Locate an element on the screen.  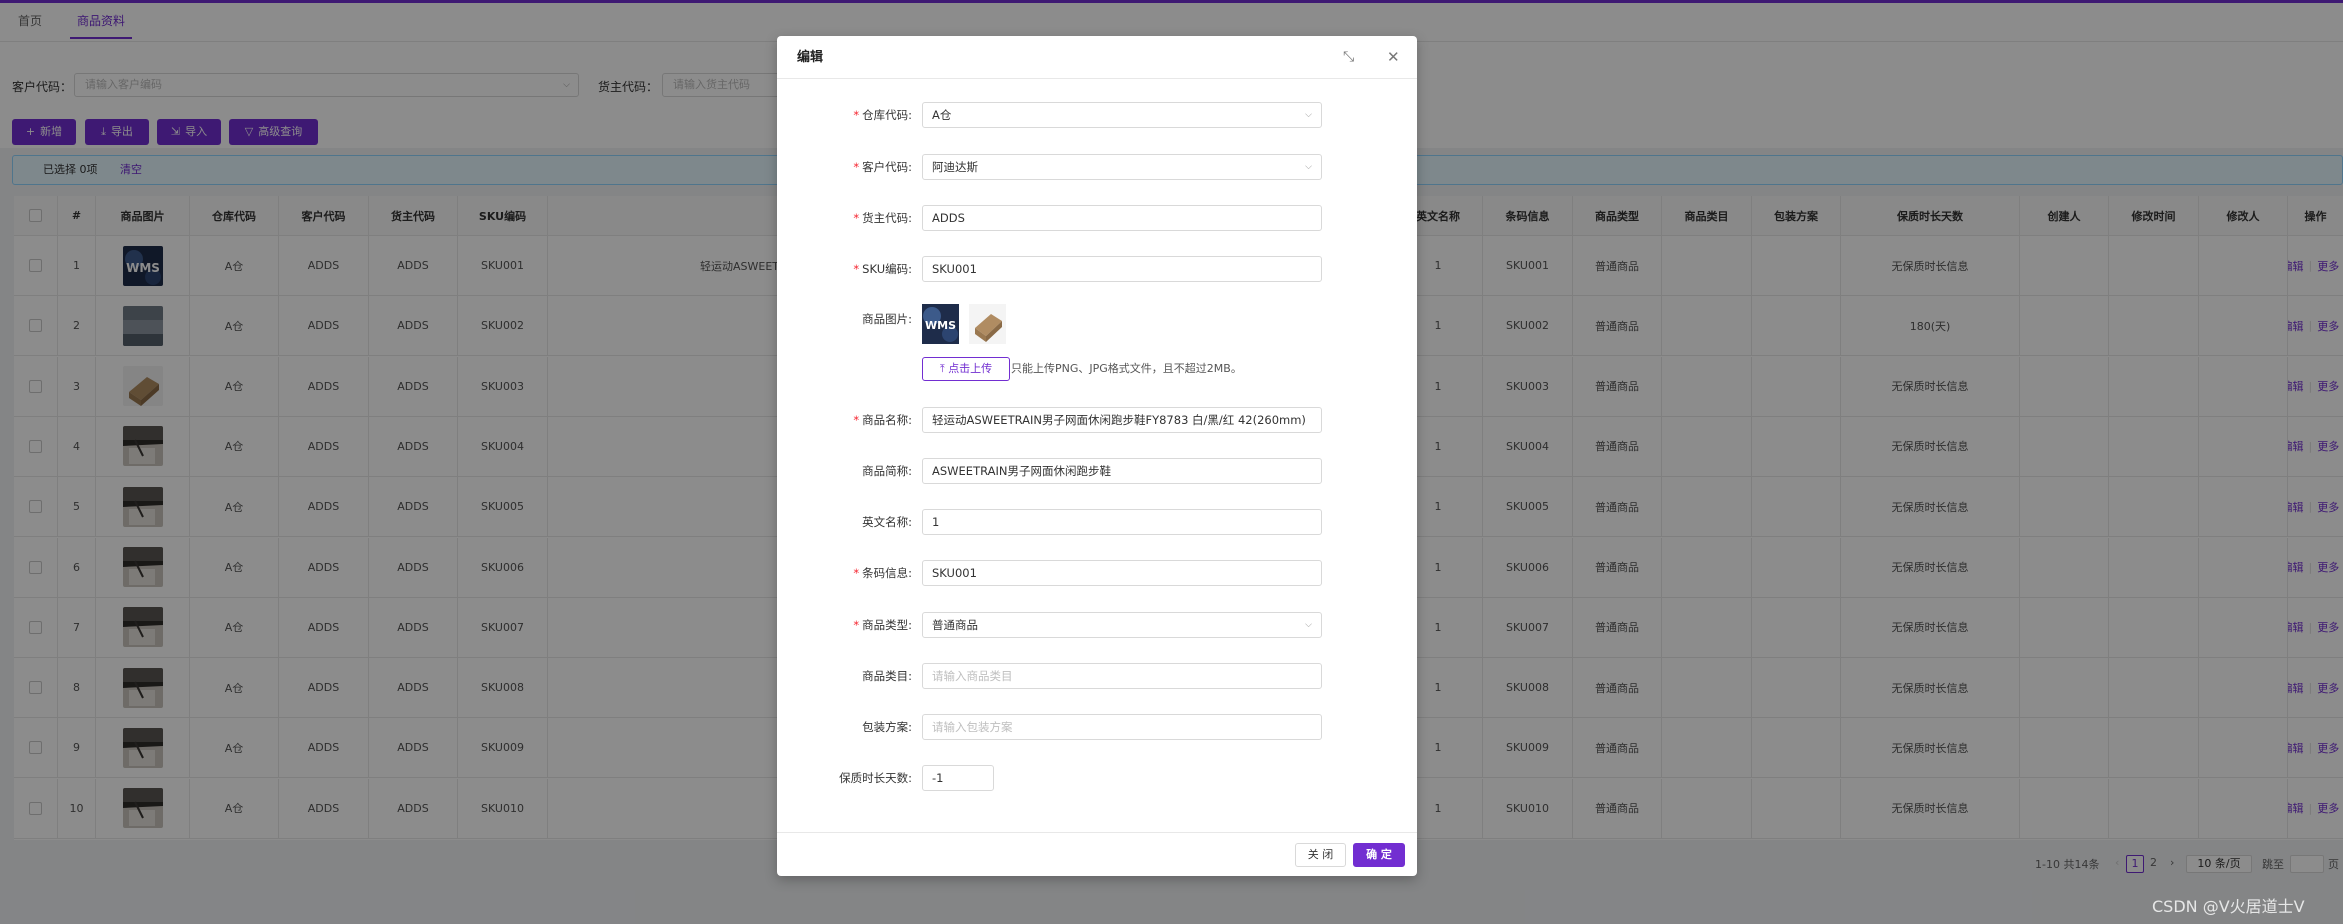
barcode-field: * 条码信息: SKU001 is located at coordinates (1097, 573).